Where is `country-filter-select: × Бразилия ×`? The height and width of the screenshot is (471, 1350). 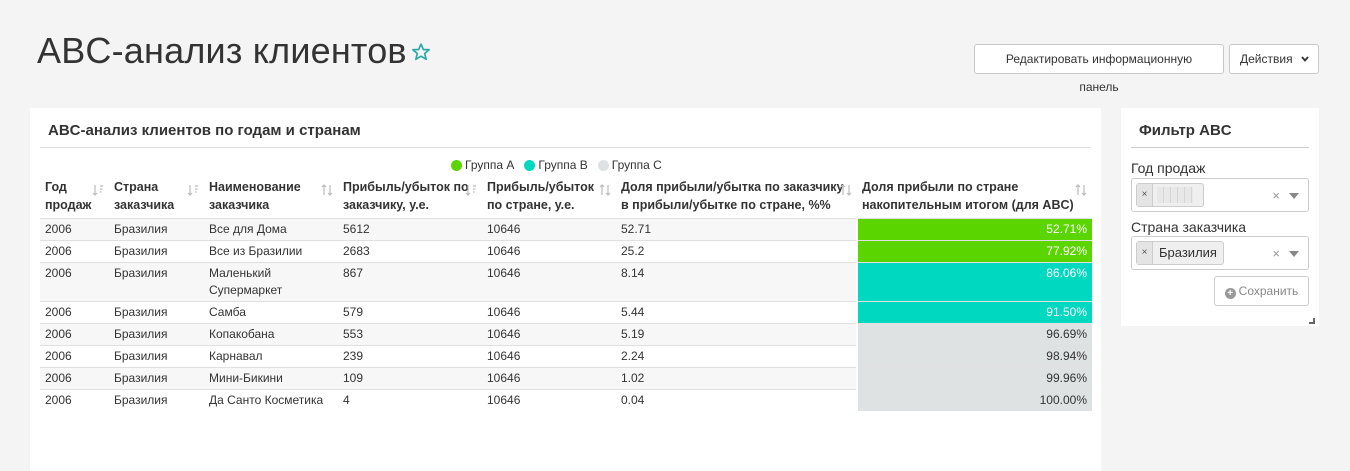 country-filter-select: × Бразилия × is located at coordinates (1220, 253).